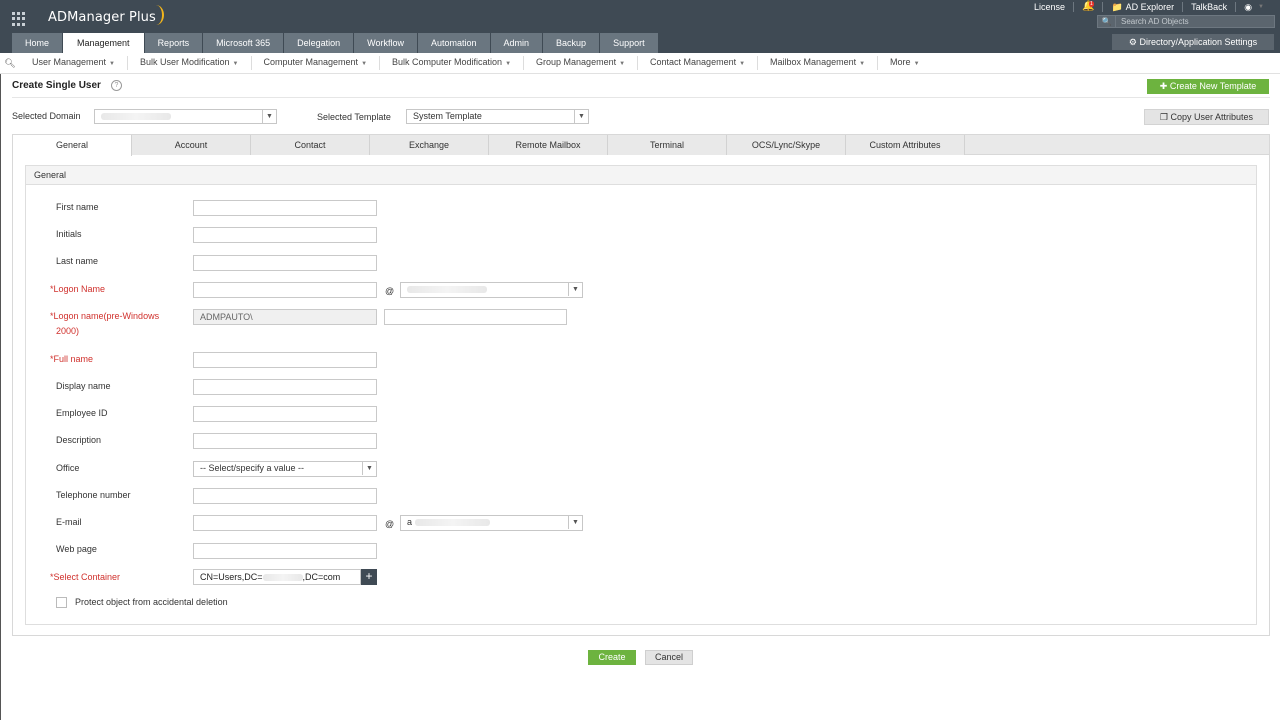  I want to click on tab-account: Account, so click(191, 145).